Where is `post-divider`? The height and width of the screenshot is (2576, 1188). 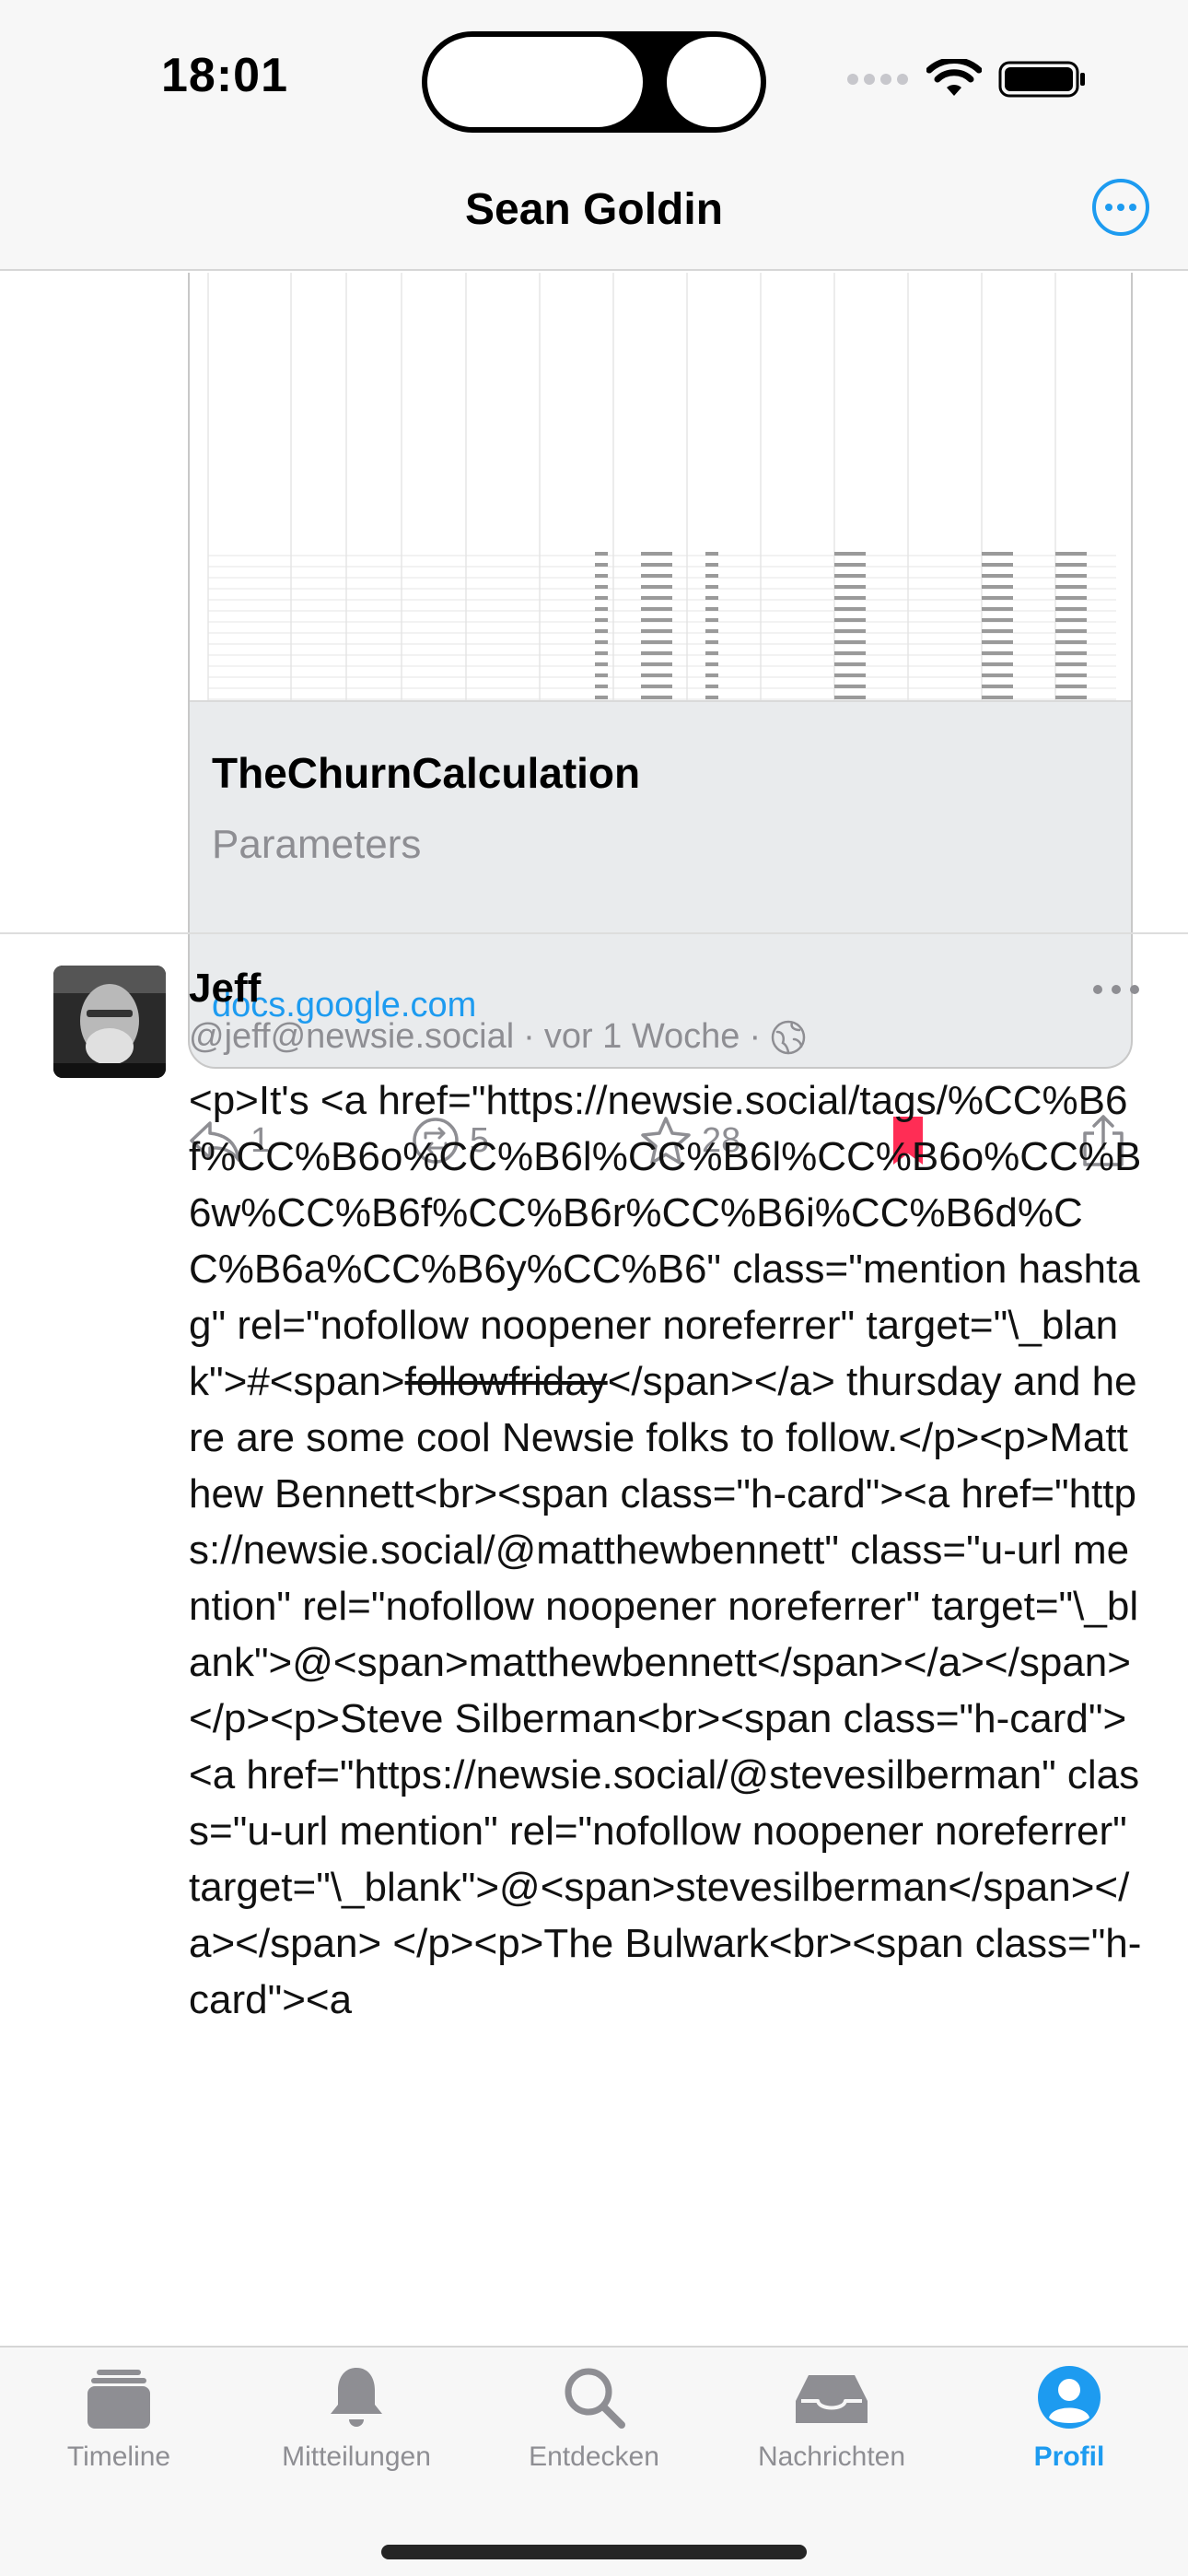
post-divider is located at coordinates (594, 933).